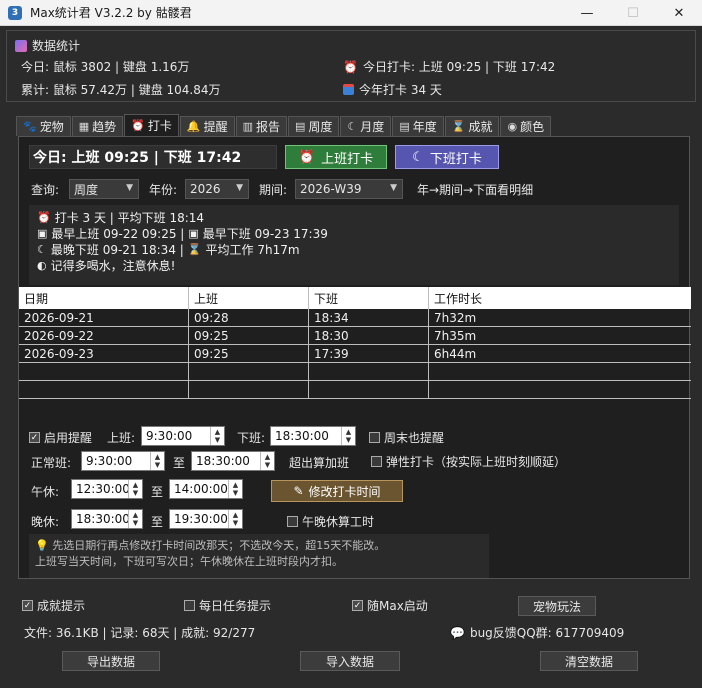 This screenshot has height=688, width=702. I want to click on today-checkin-display: 今日: 上班 09:25 | 下班 17:42, so click(153, 157).